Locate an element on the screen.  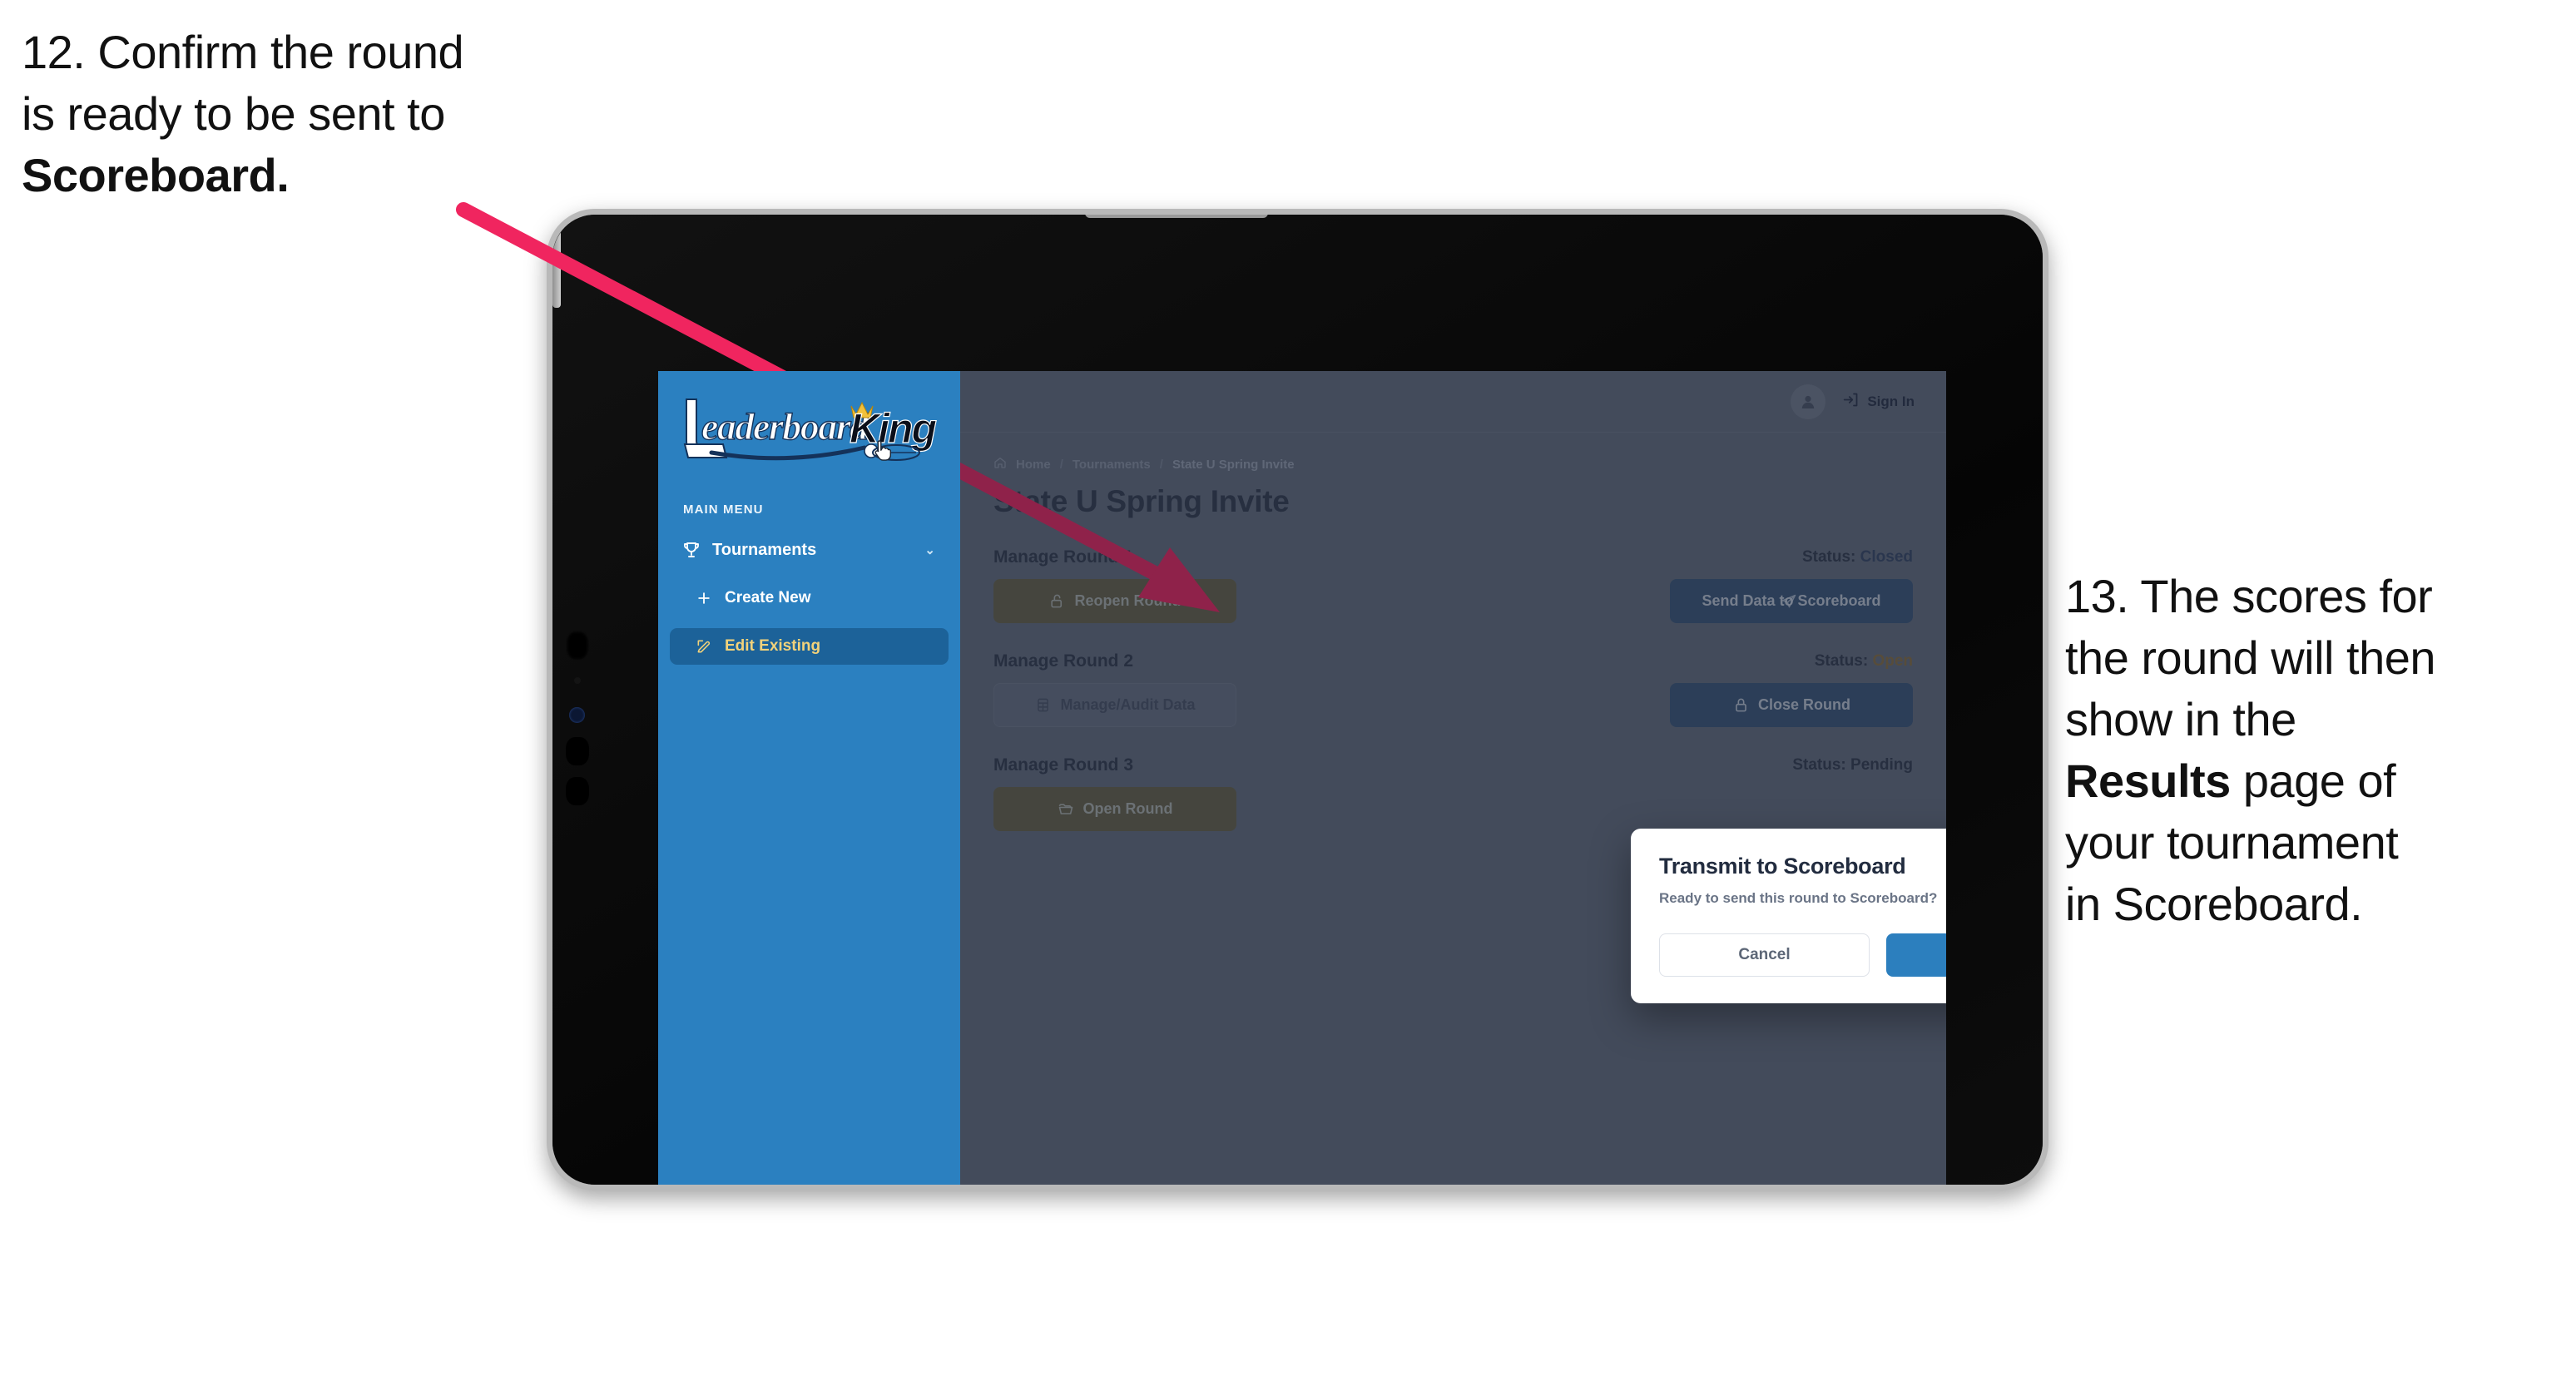
annotation-step-13-line4: Results page of is located at coordinates (2320, 781).